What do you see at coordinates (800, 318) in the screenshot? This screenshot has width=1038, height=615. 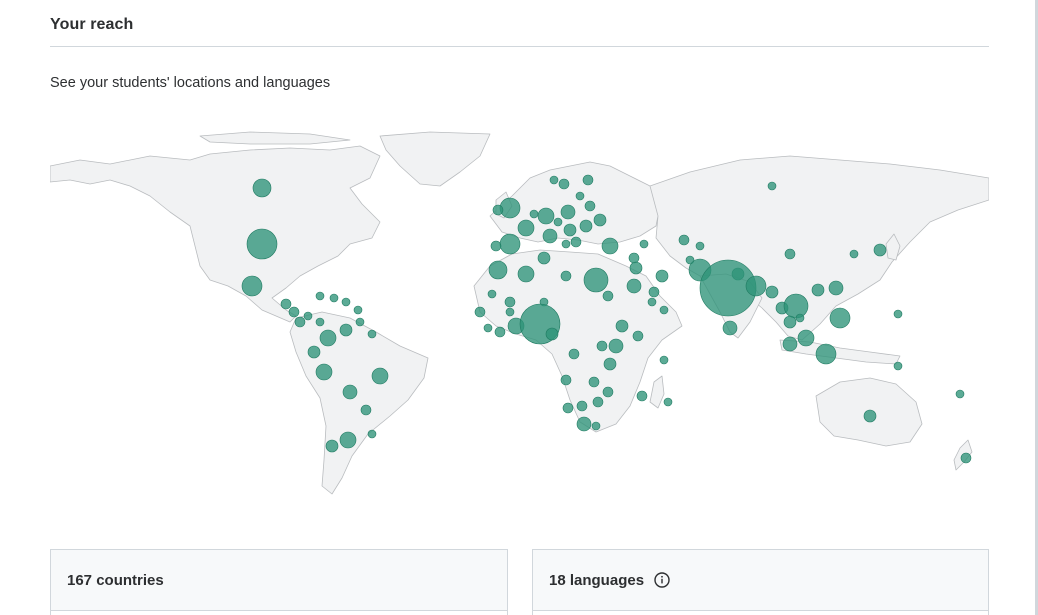 I see `bubble-cambodia` at bounding box center [800, 318].